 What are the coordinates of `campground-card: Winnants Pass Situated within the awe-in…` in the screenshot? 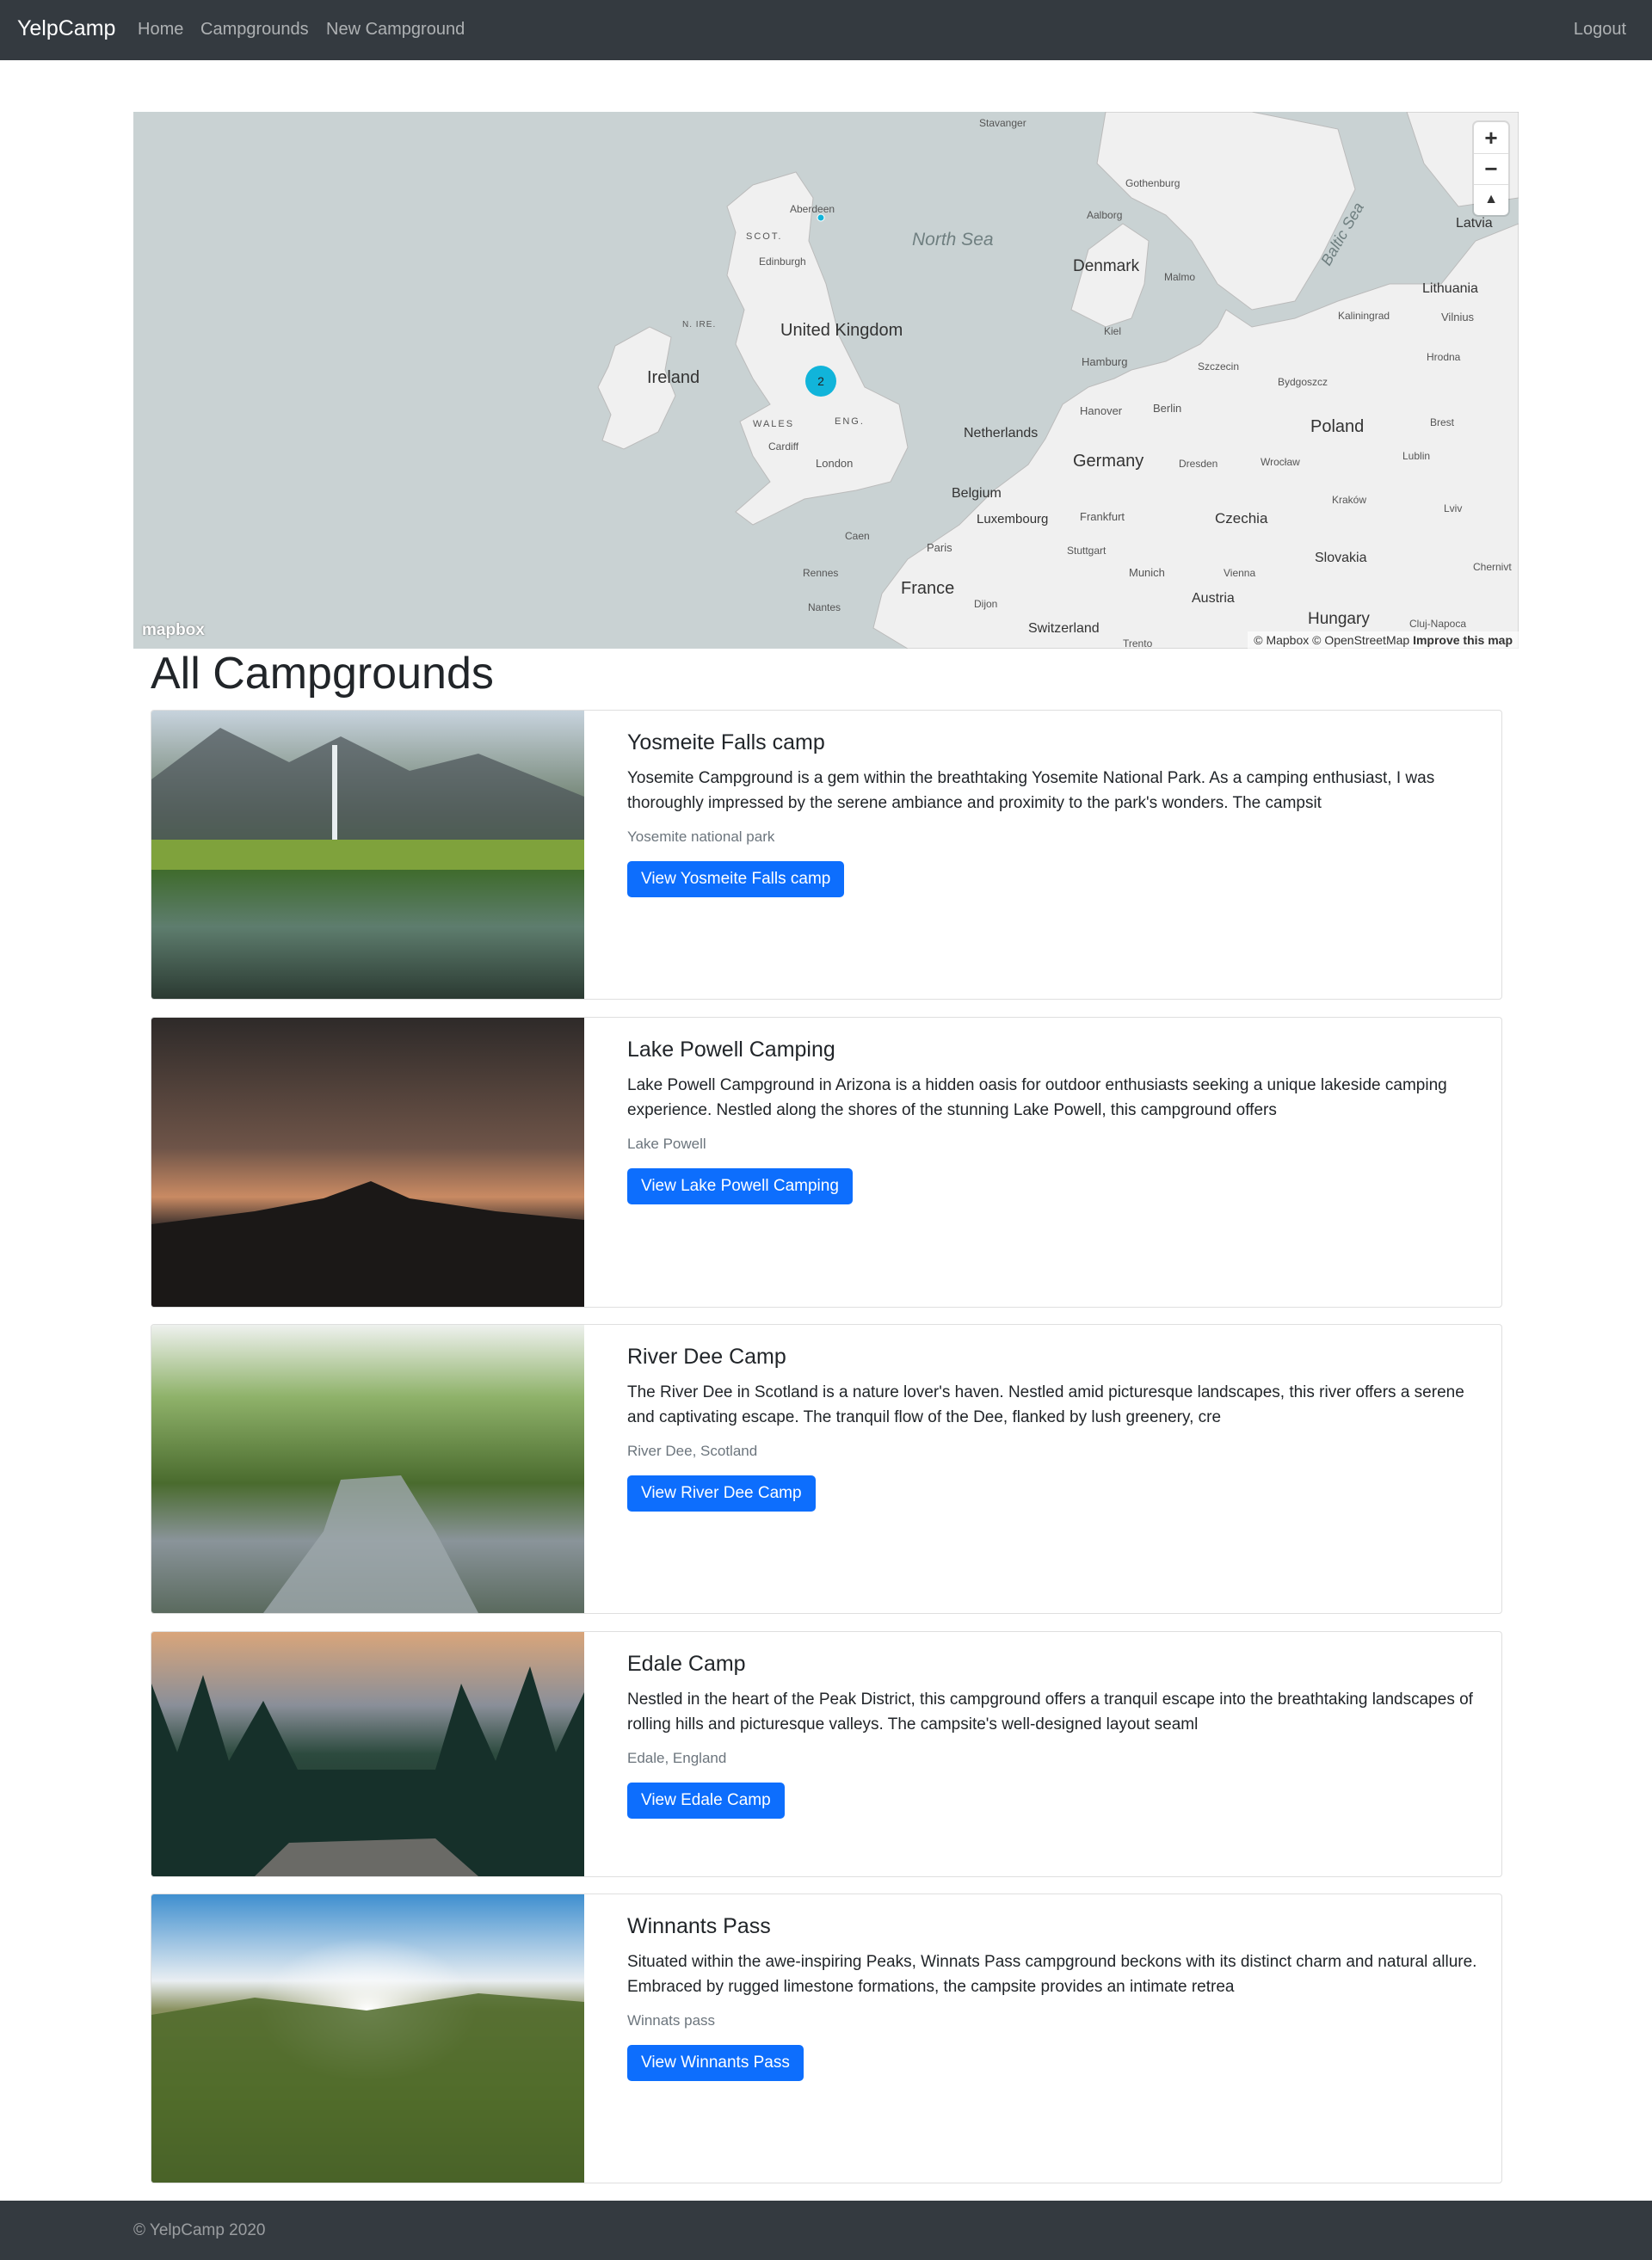 It's located at (826, 2038).